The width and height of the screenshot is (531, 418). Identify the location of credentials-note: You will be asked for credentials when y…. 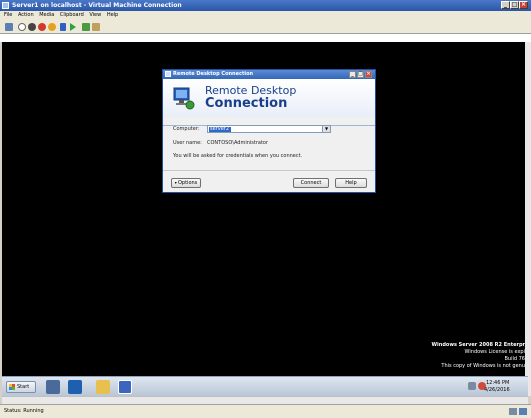
(238, 156).